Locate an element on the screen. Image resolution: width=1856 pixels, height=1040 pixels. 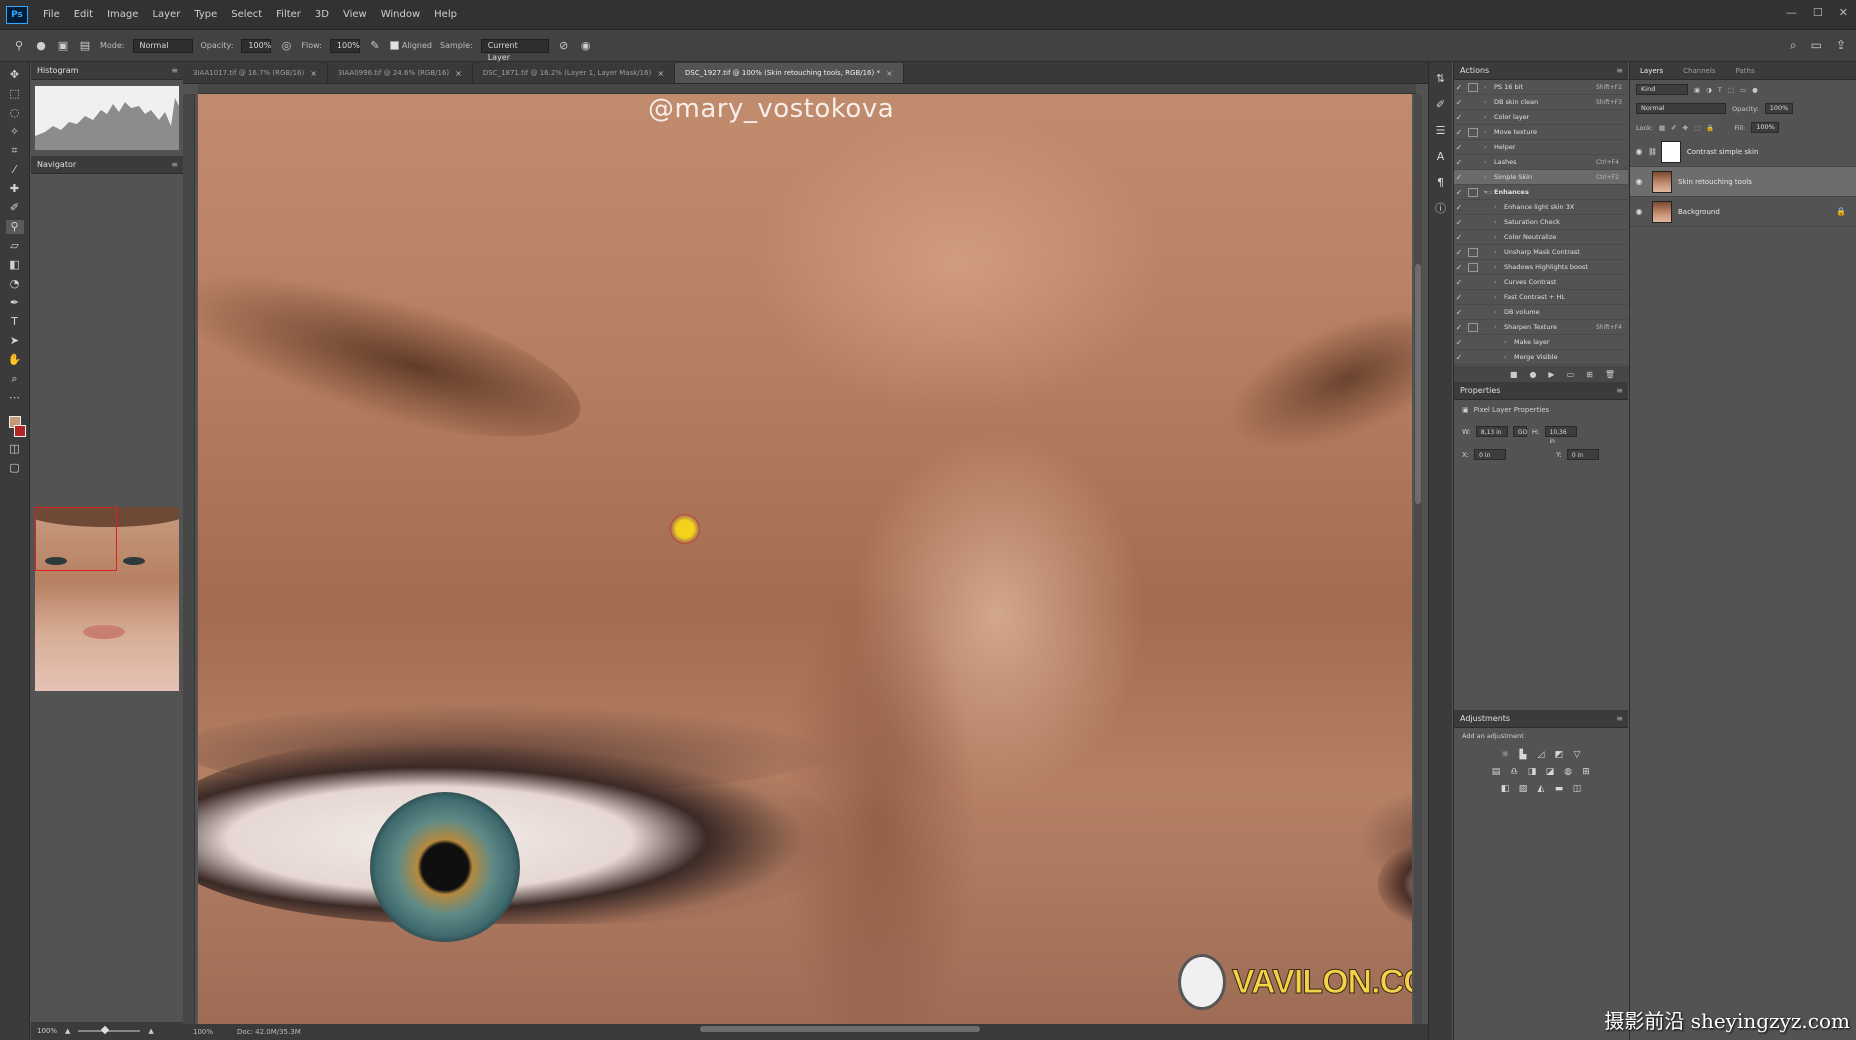
gradient-tool-icon: ◧ is located at coordinates (15, 265).